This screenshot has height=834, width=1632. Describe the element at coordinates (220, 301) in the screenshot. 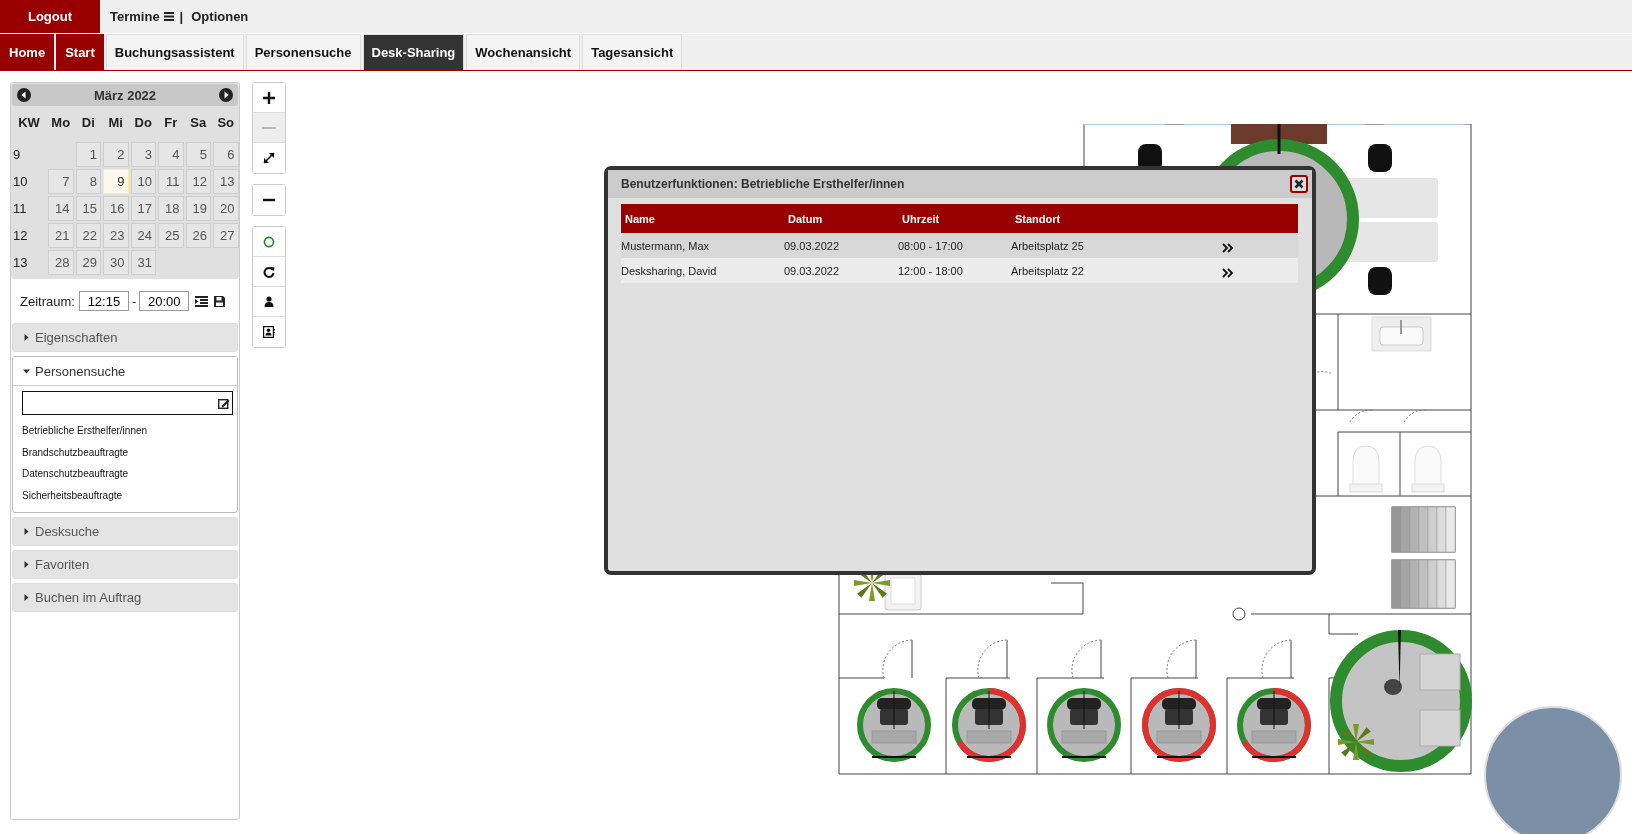

I see `save-icon` at that location.